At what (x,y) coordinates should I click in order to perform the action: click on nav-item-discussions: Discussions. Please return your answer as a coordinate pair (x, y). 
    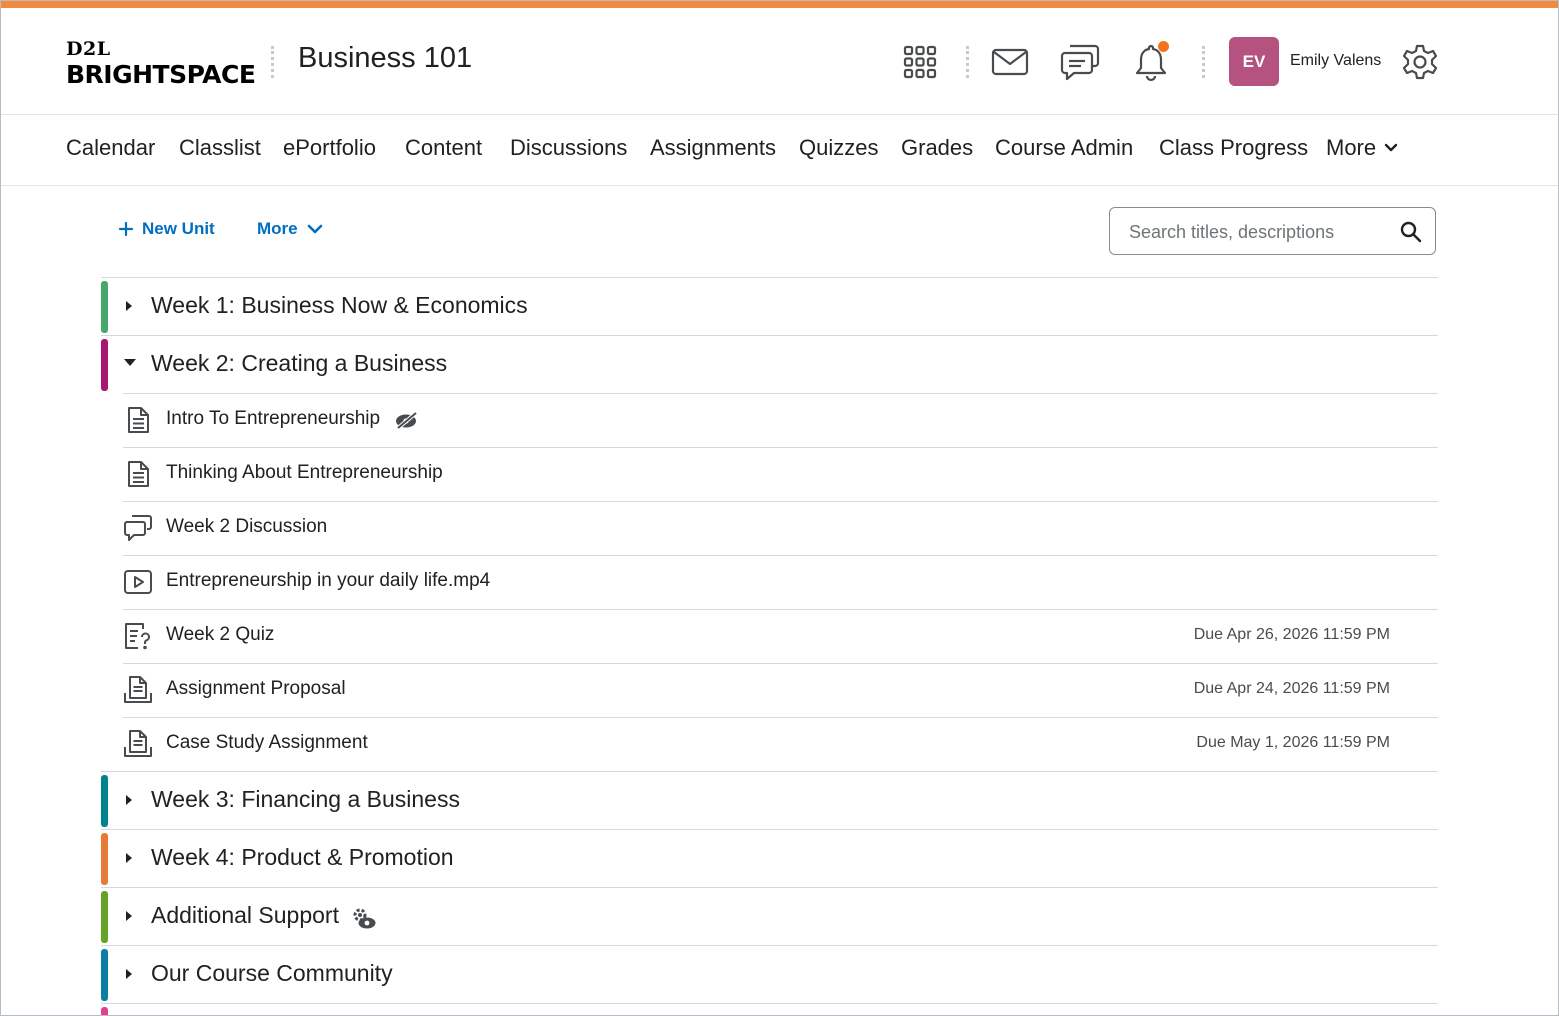
    Looking at the image, I should click on (568, 148).